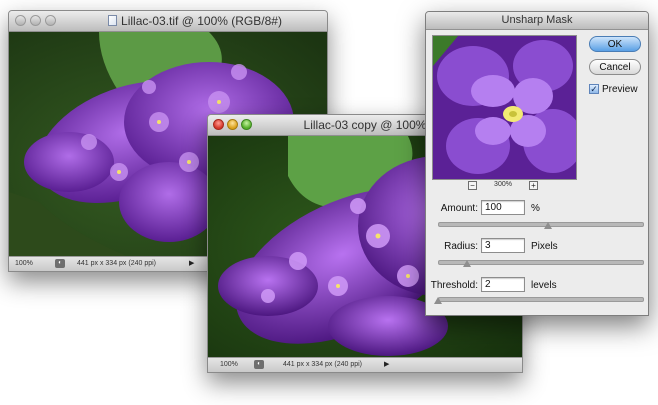 The width and height of the screenshot is (658, 405). Describe the element at coordinates (620, 89) in the screenshot. I see `preview-label: Preview` at that location.